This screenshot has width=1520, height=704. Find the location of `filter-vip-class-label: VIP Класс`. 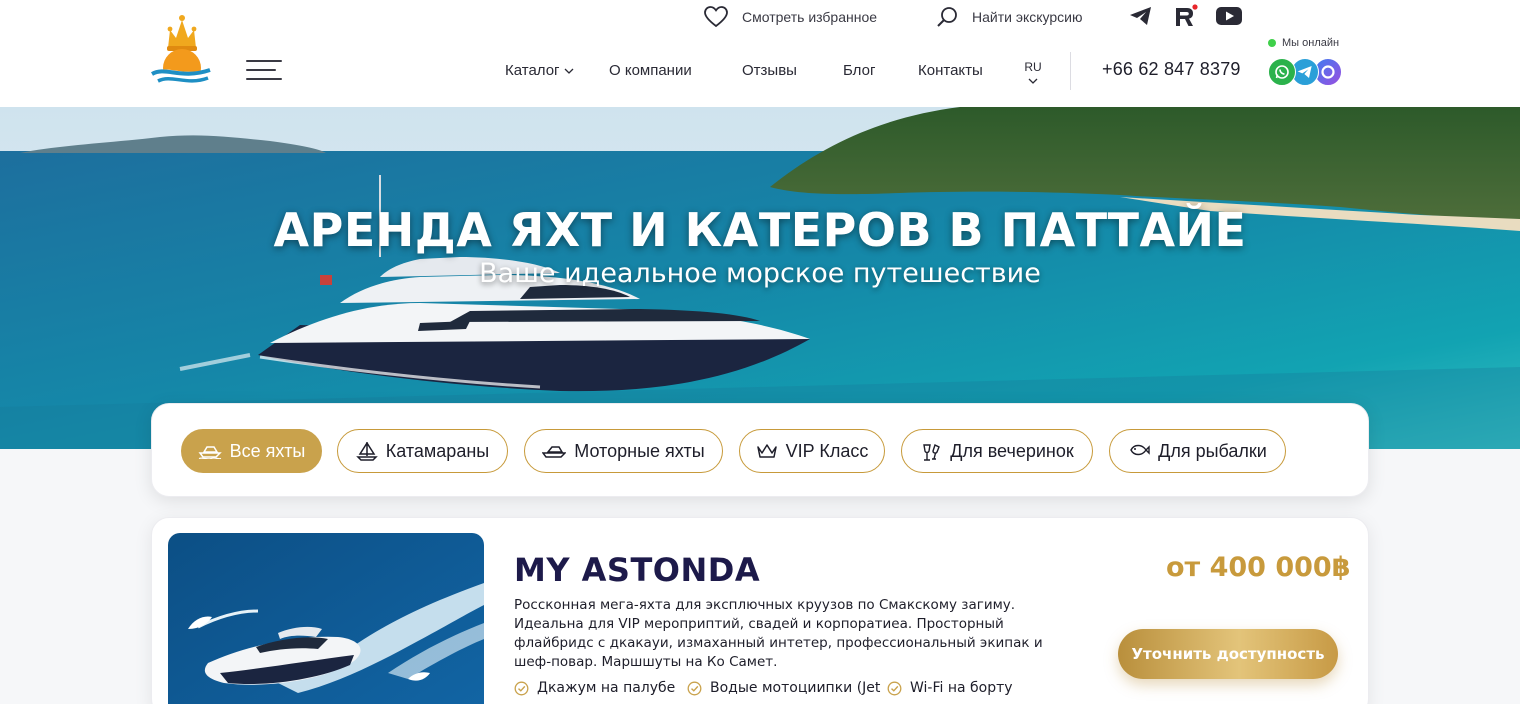

filter-vip-class-label: VIP Класс is located at coordinates (827, 450).